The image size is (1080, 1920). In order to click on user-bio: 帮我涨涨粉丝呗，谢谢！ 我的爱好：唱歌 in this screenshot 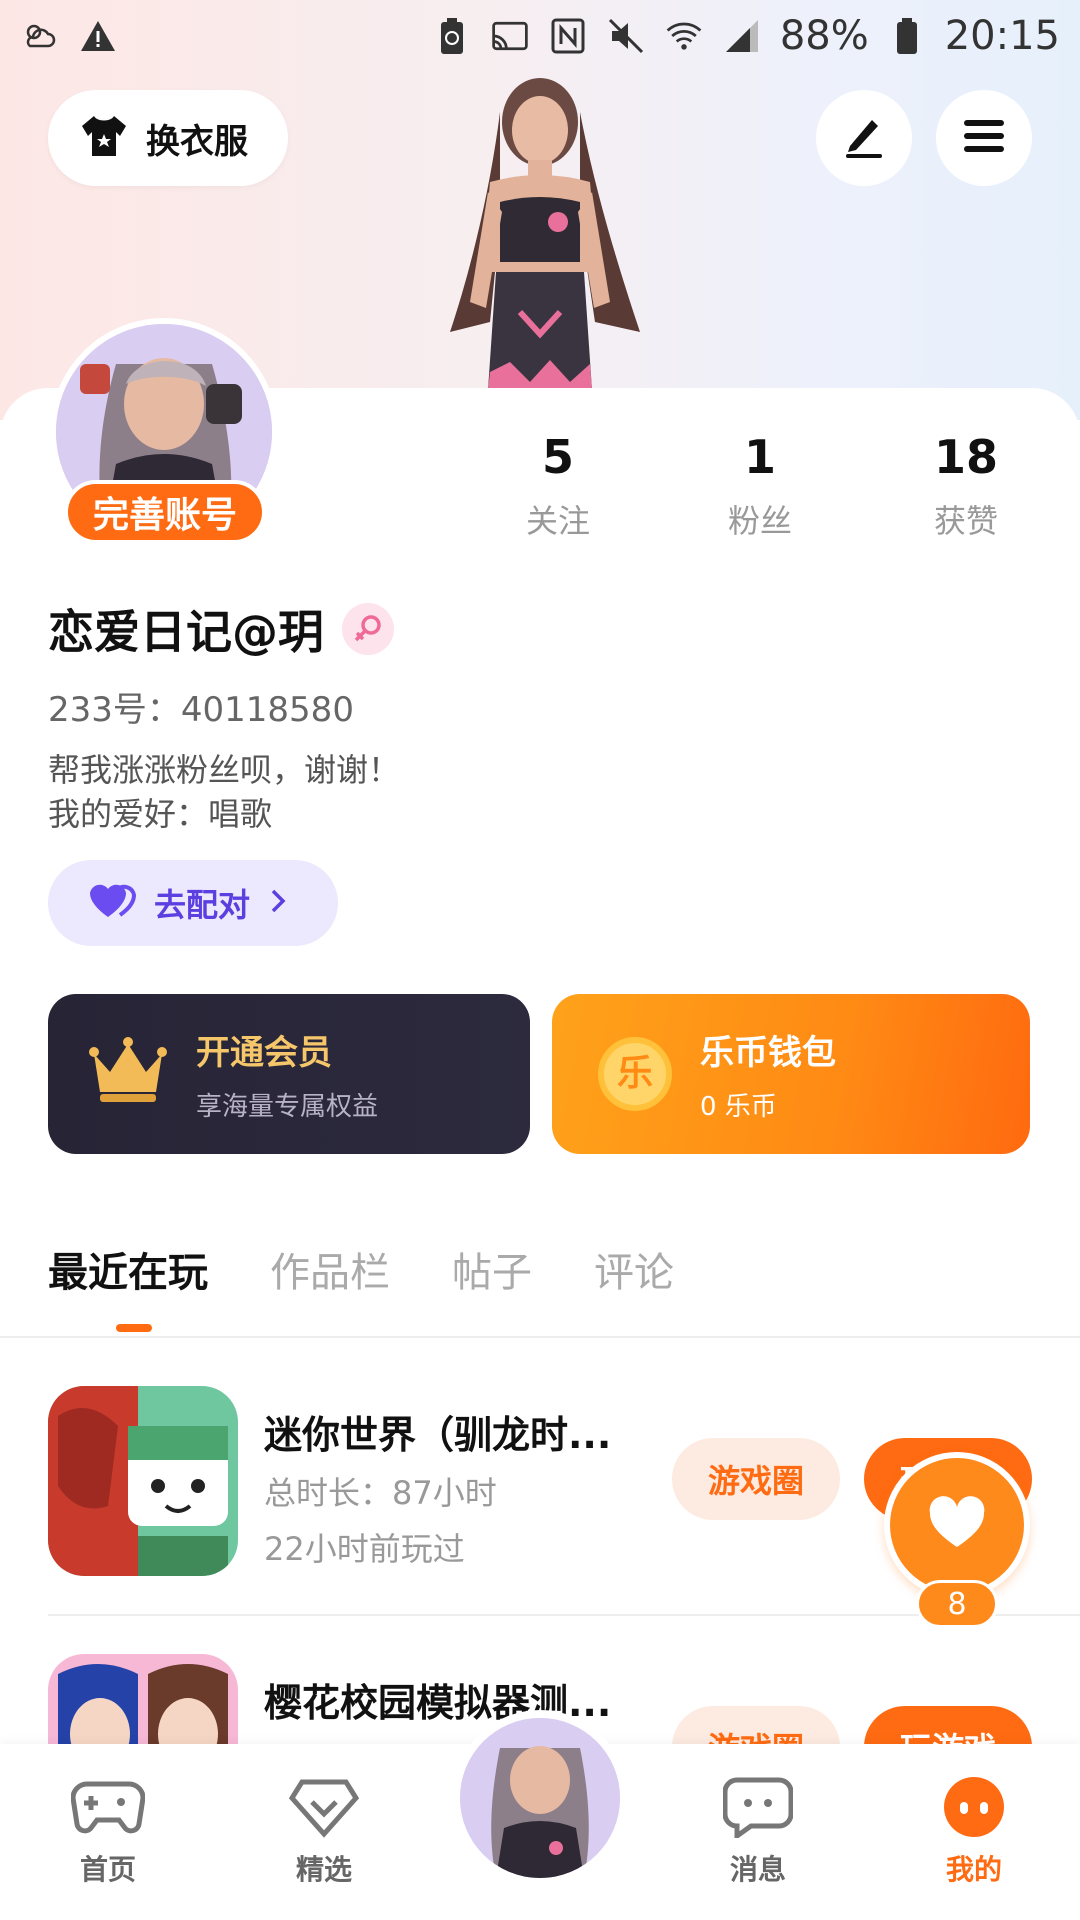, I will do `click(224, 792)`.